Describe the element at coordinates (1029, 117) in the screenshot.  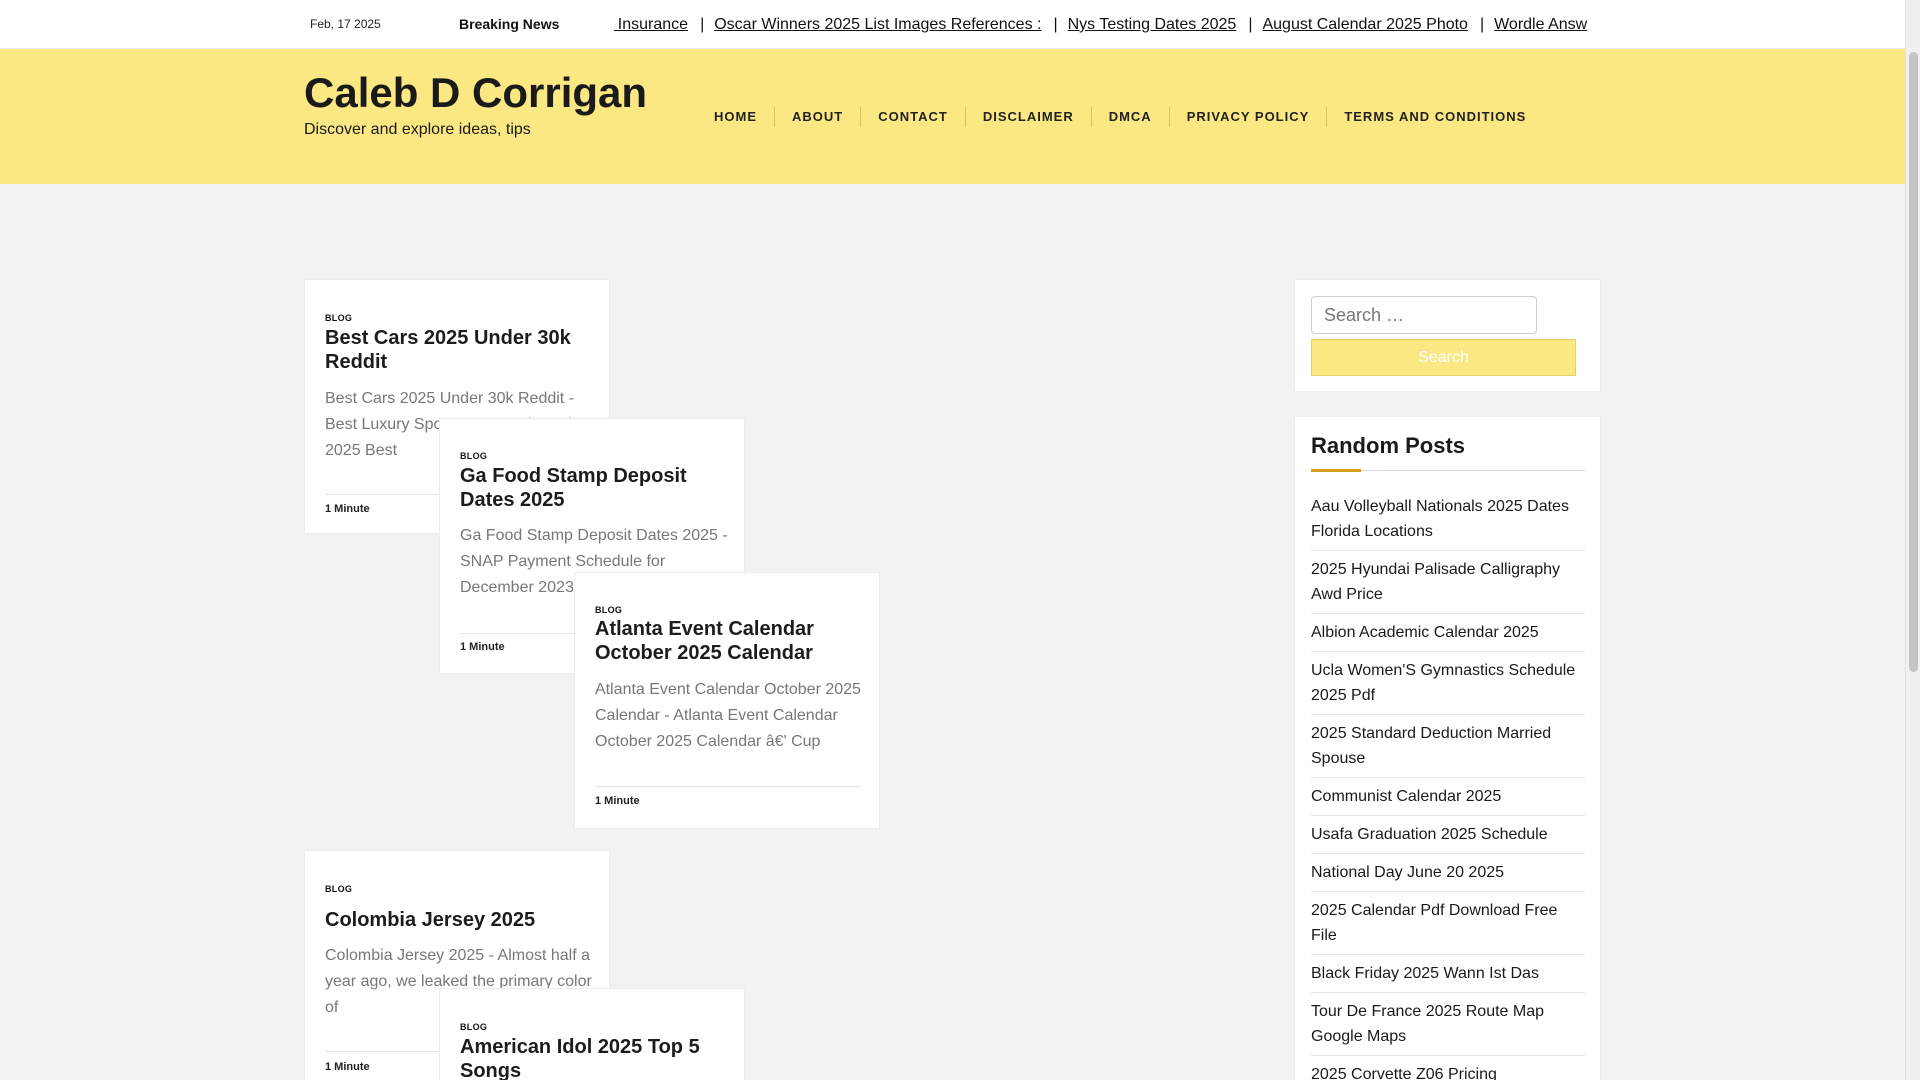
I see `nav-disclaimer: DISCLAIMER` at that location.